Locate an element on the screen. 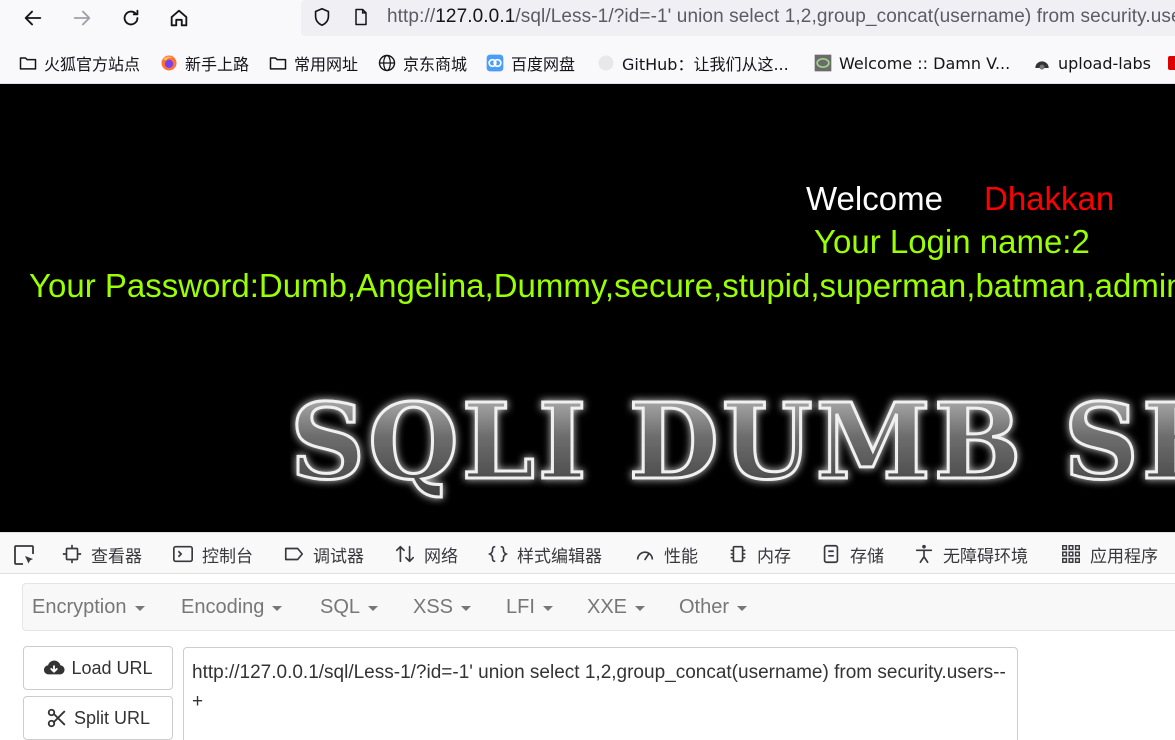  tab-inspector: 查看器 is located at coordinates (101, 554).